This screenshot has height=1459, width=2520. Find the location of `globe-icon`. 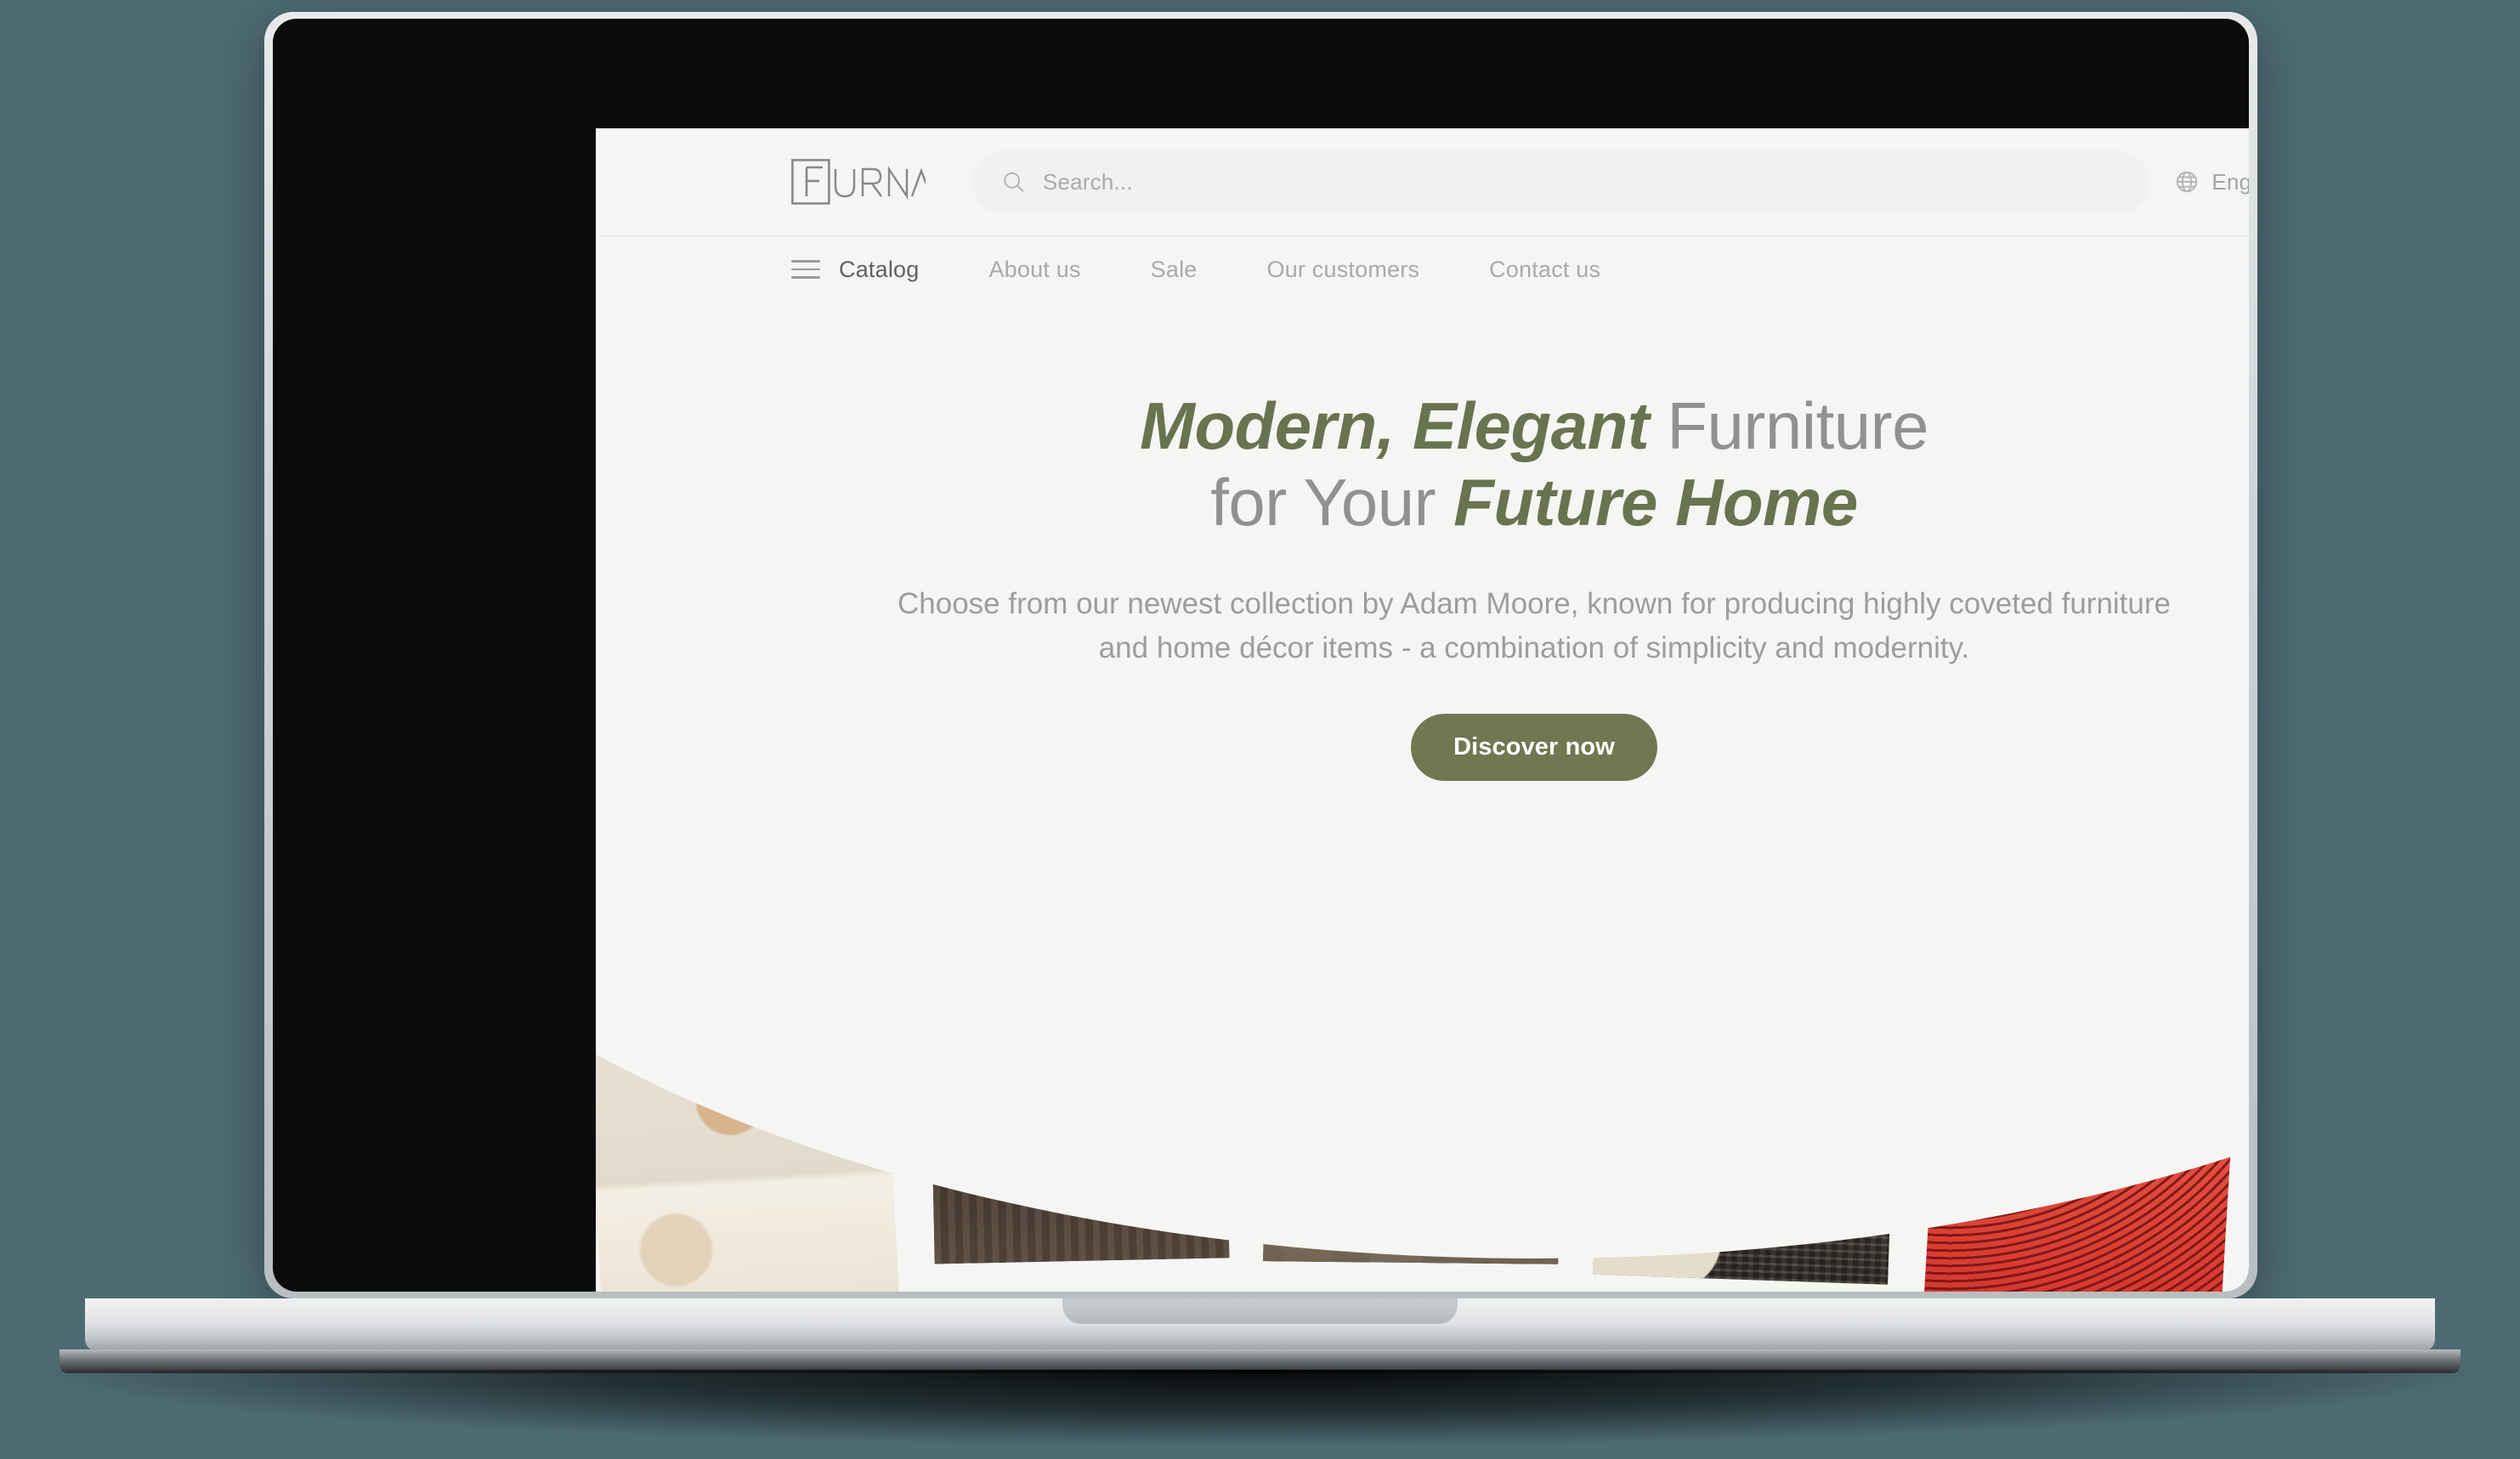

globe-icon is located at coordinates (2187, 182).